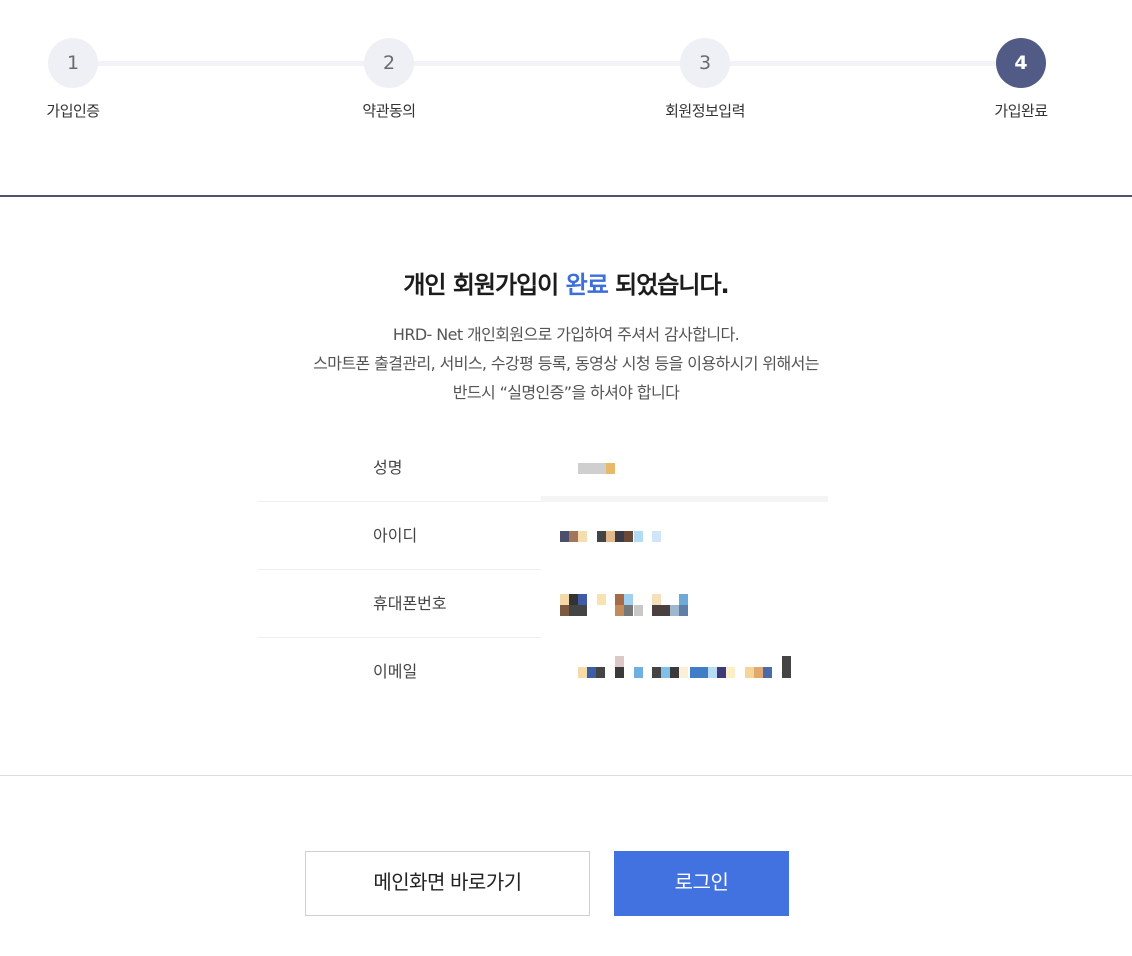 This screenshot has width=1132, height=956. I want to click on step-1: 1 가입인증, so click(73, 79).